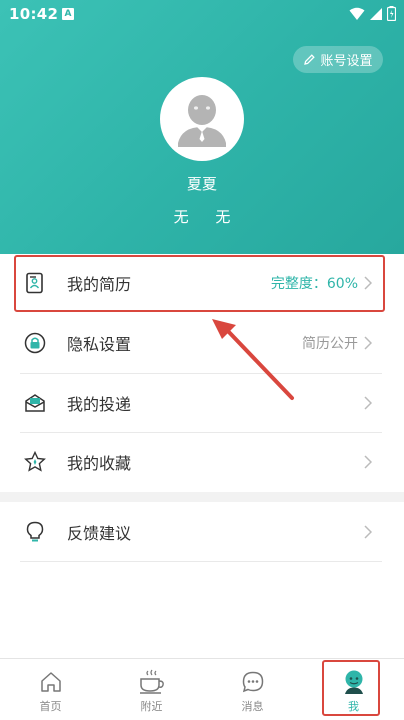 The width and height of the screenshot is (404, 720). Describe the element at coordinates (201, 343) in the screenshot. I see `menu-item-privacy-settings: 隐私设置 简历公开` at that location.